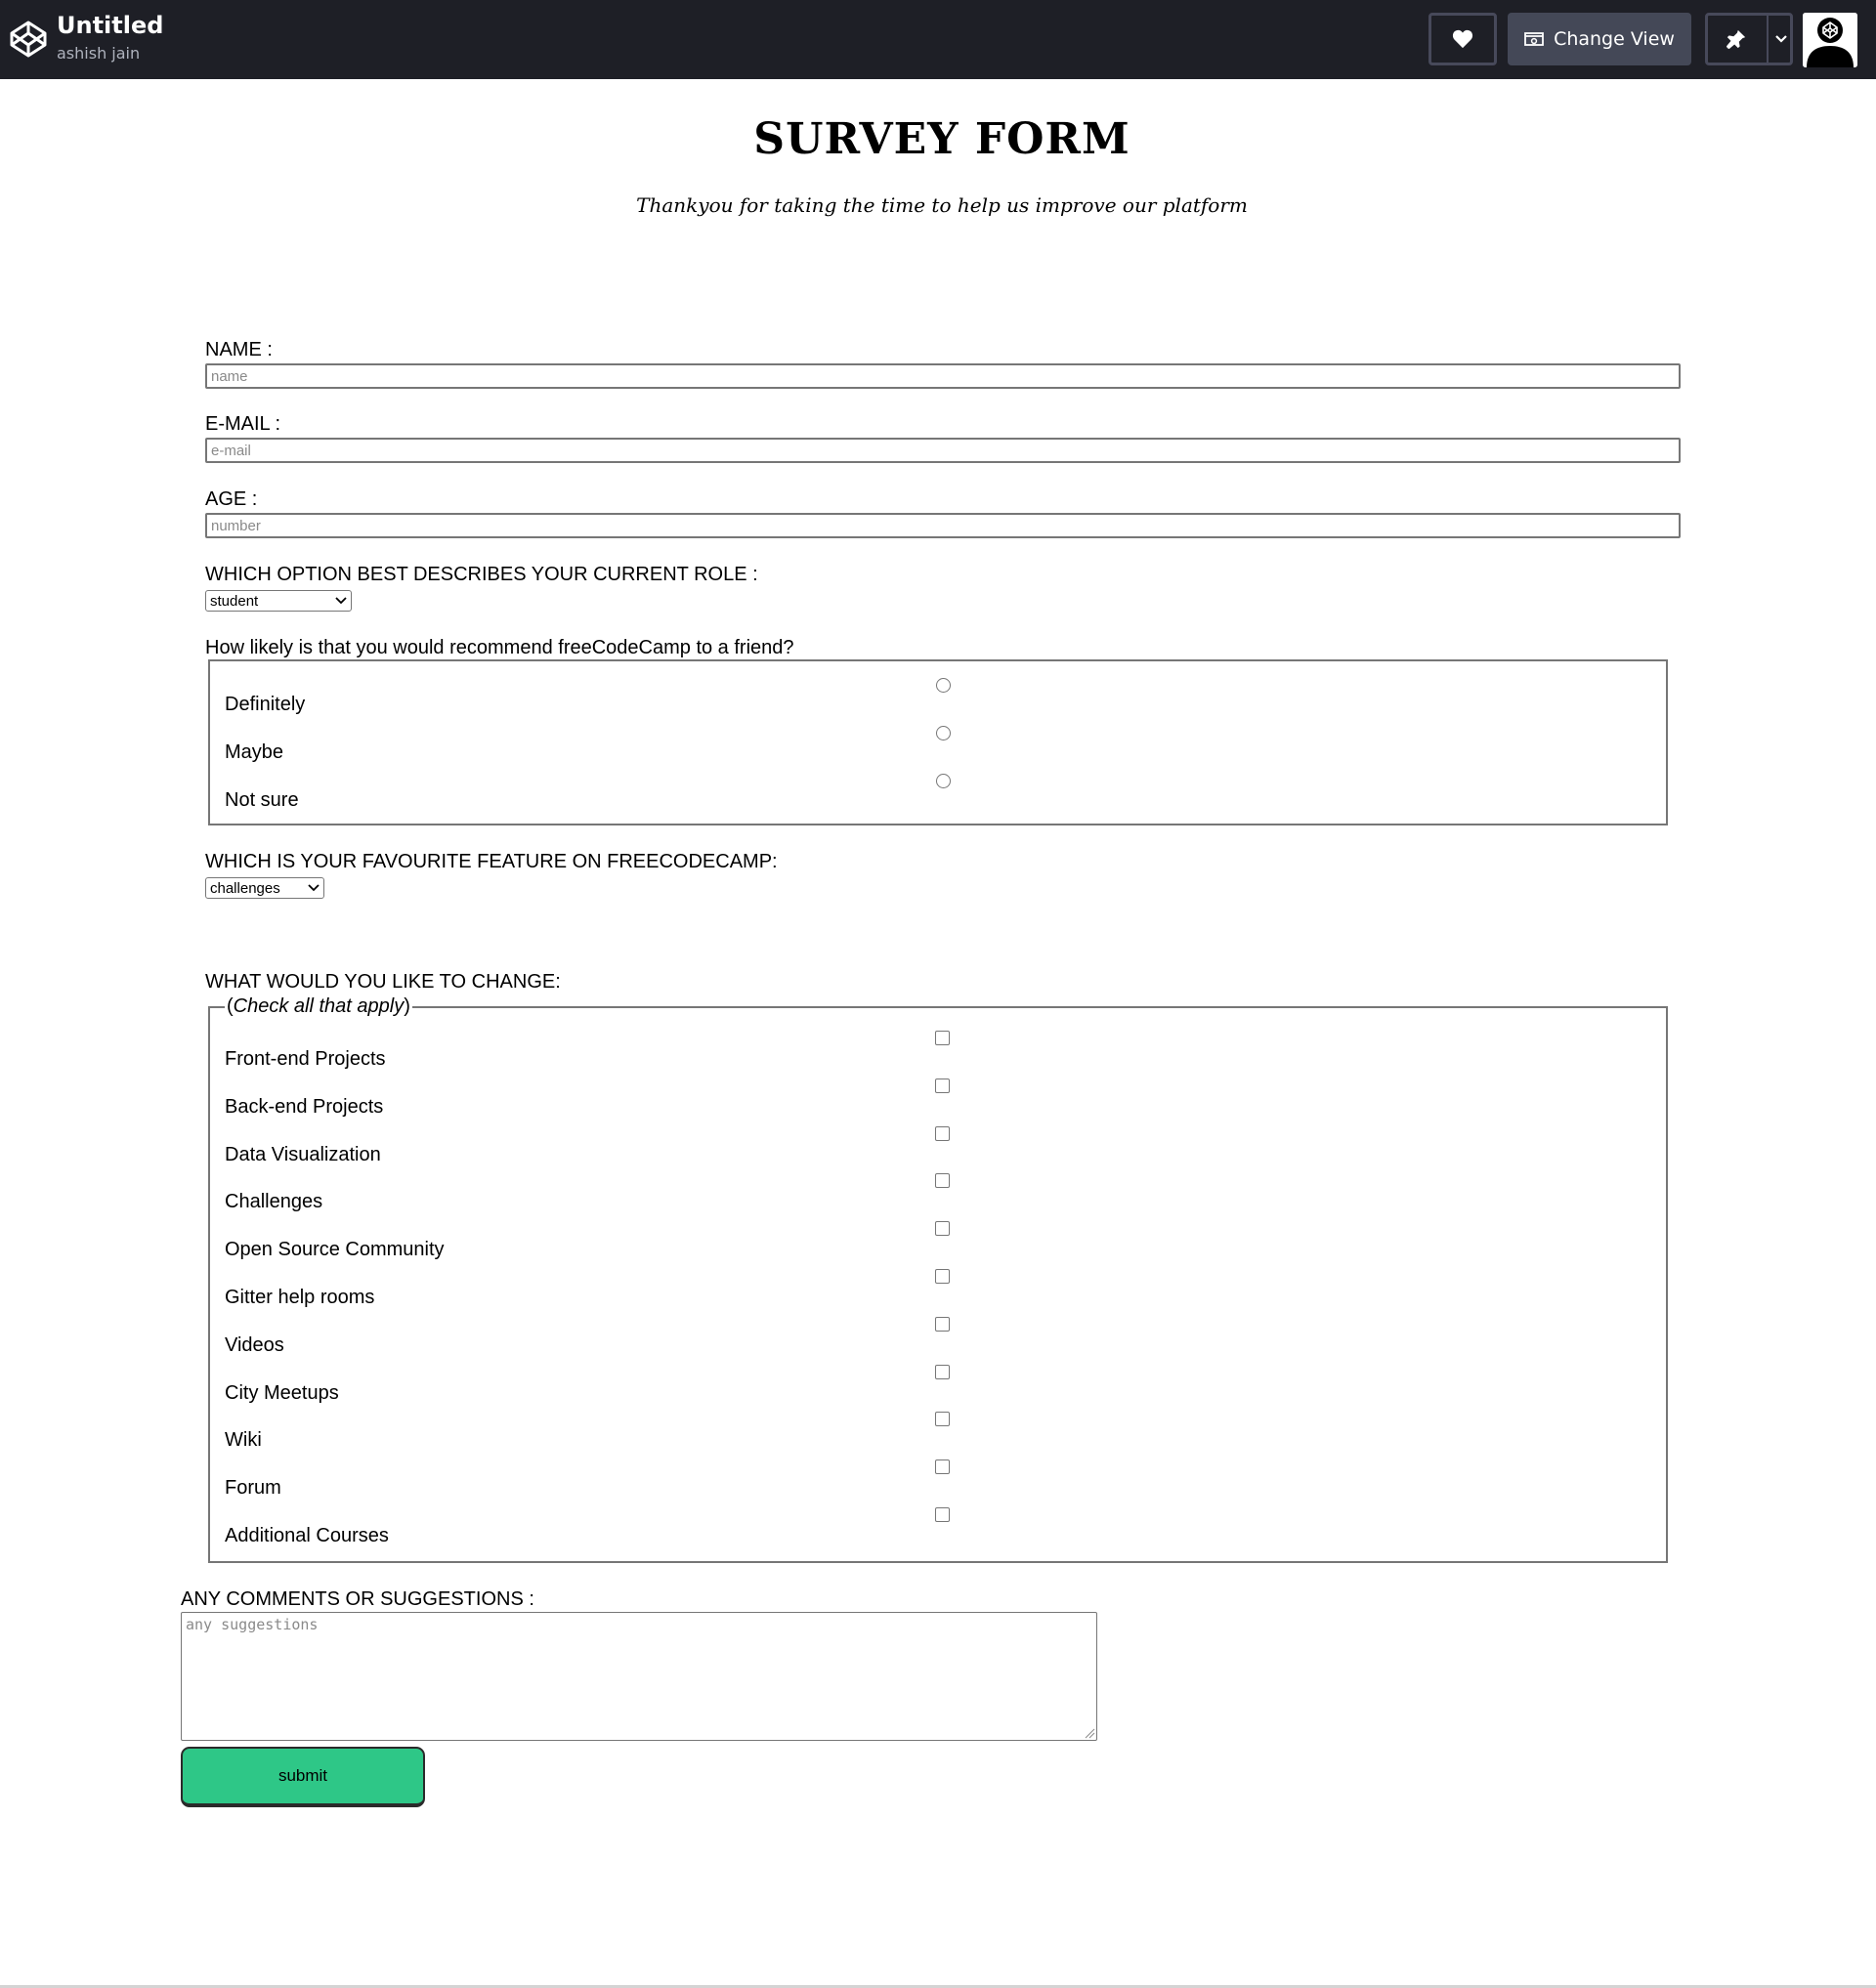 This screenshot has height=1988, width=1876. I want to click on recommend-radio-maybe, so click(943, 733).